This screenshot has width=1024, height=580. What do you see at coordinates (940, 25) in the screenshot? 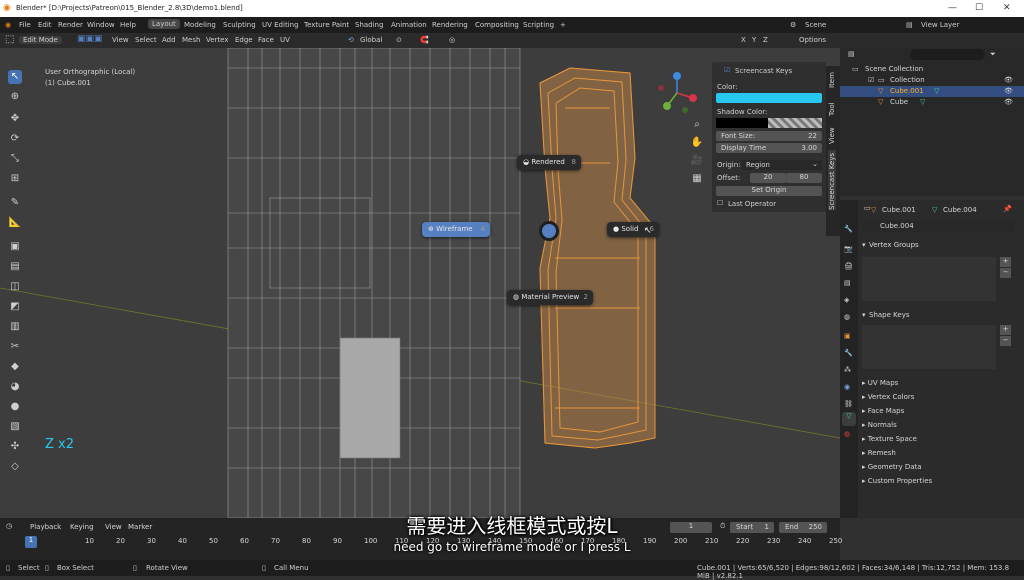
I see `view-layer-selector: View Layer` at bounding box center [940, 25].